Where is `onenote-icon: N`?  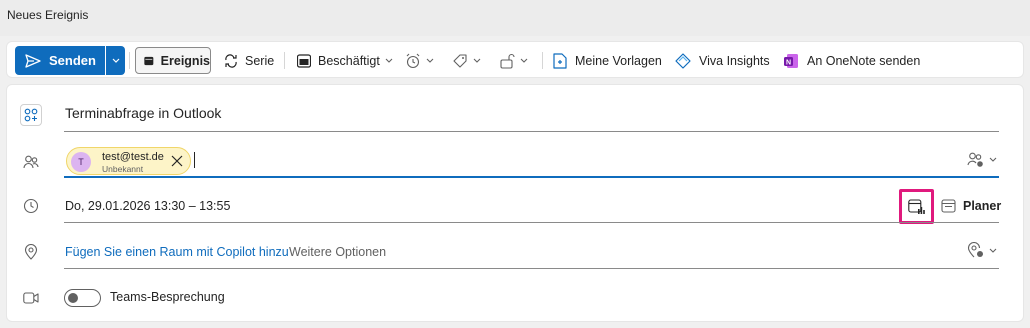 onenote-icon: N is located at coordinates (791, 60).